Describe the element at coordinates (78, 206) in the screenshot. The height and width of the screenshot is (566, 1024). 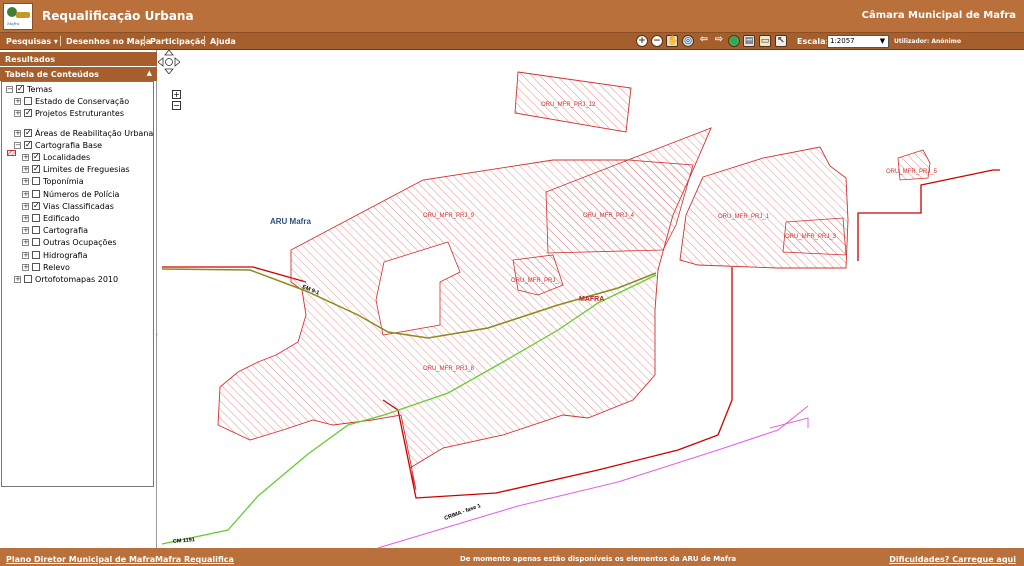
I see `tree-item-label: Vias Classificadas` at that location.